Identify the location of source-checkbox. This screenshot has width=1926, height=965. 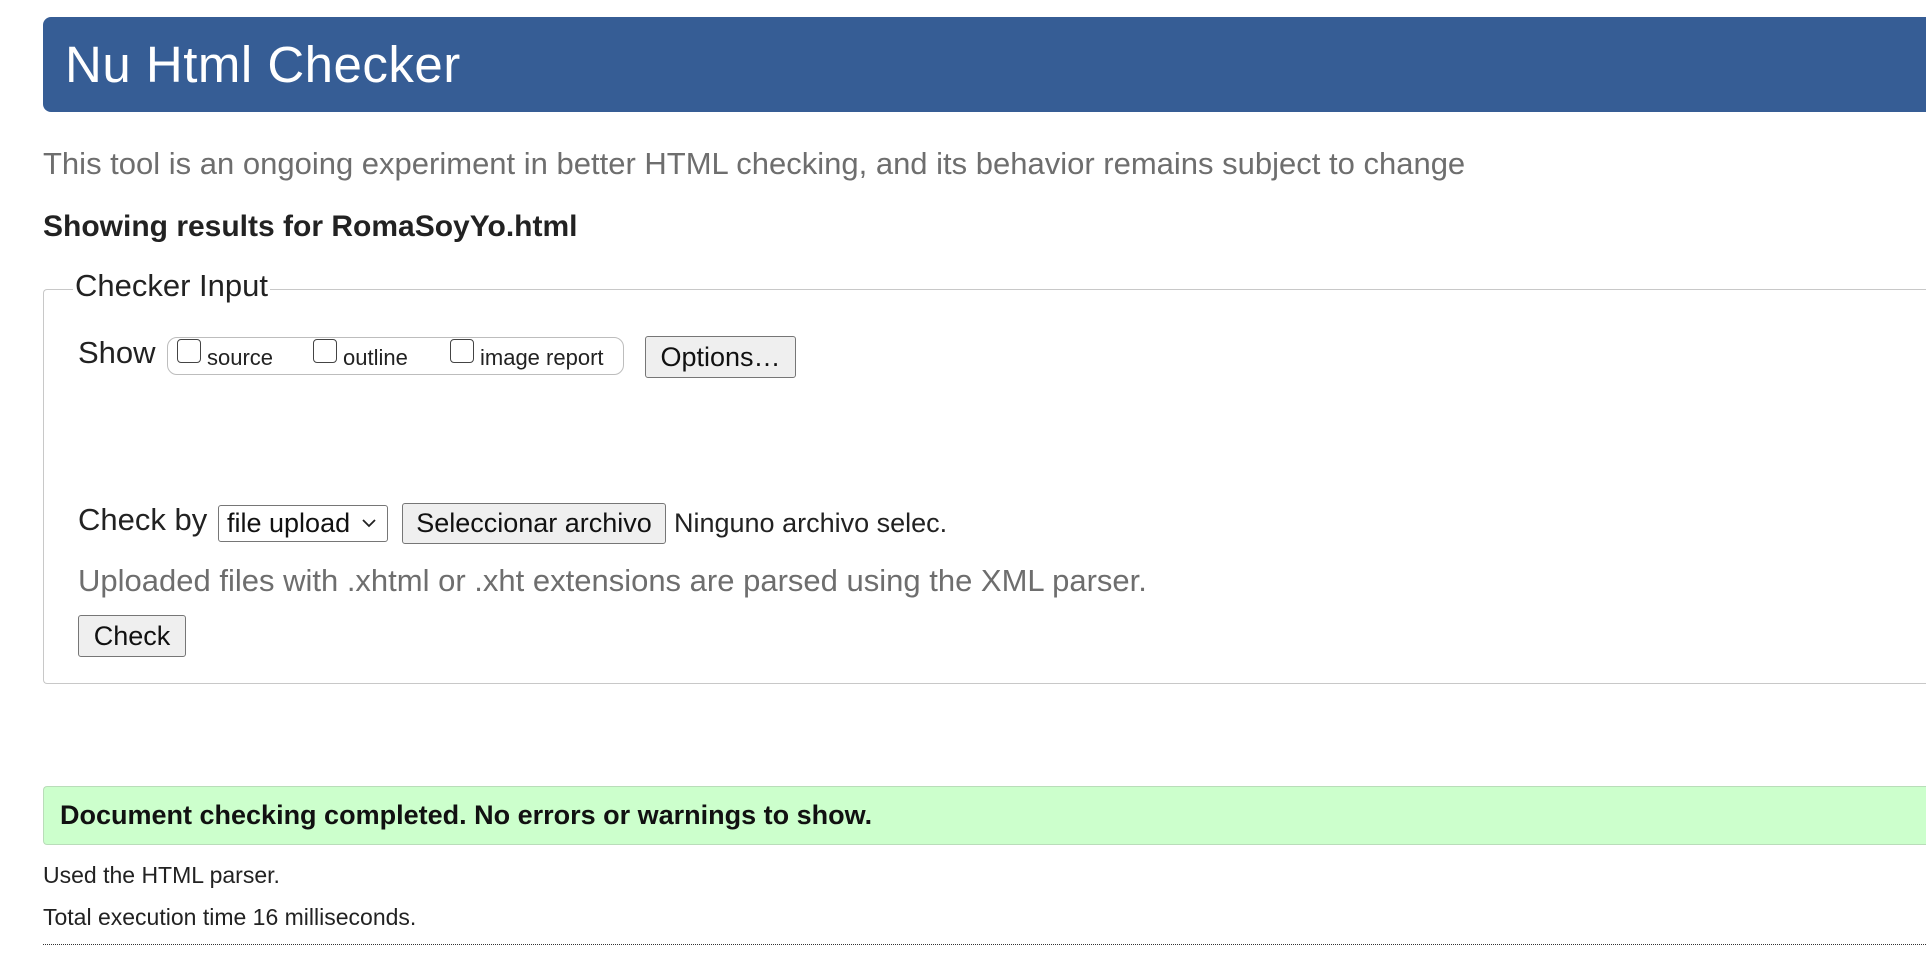
(189, 351).